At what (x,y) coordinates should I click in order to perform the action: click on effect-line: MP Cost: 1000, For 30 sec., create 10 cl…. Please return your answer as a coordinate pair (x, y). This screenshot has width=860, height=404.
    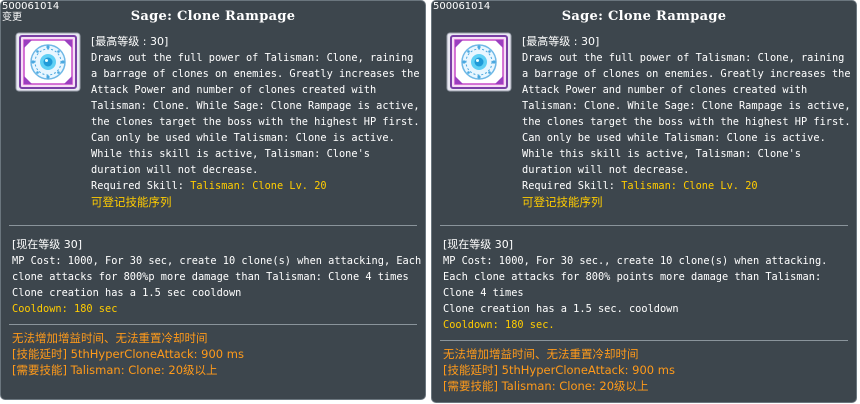
    Looking at the image, I should click on (635, 261).